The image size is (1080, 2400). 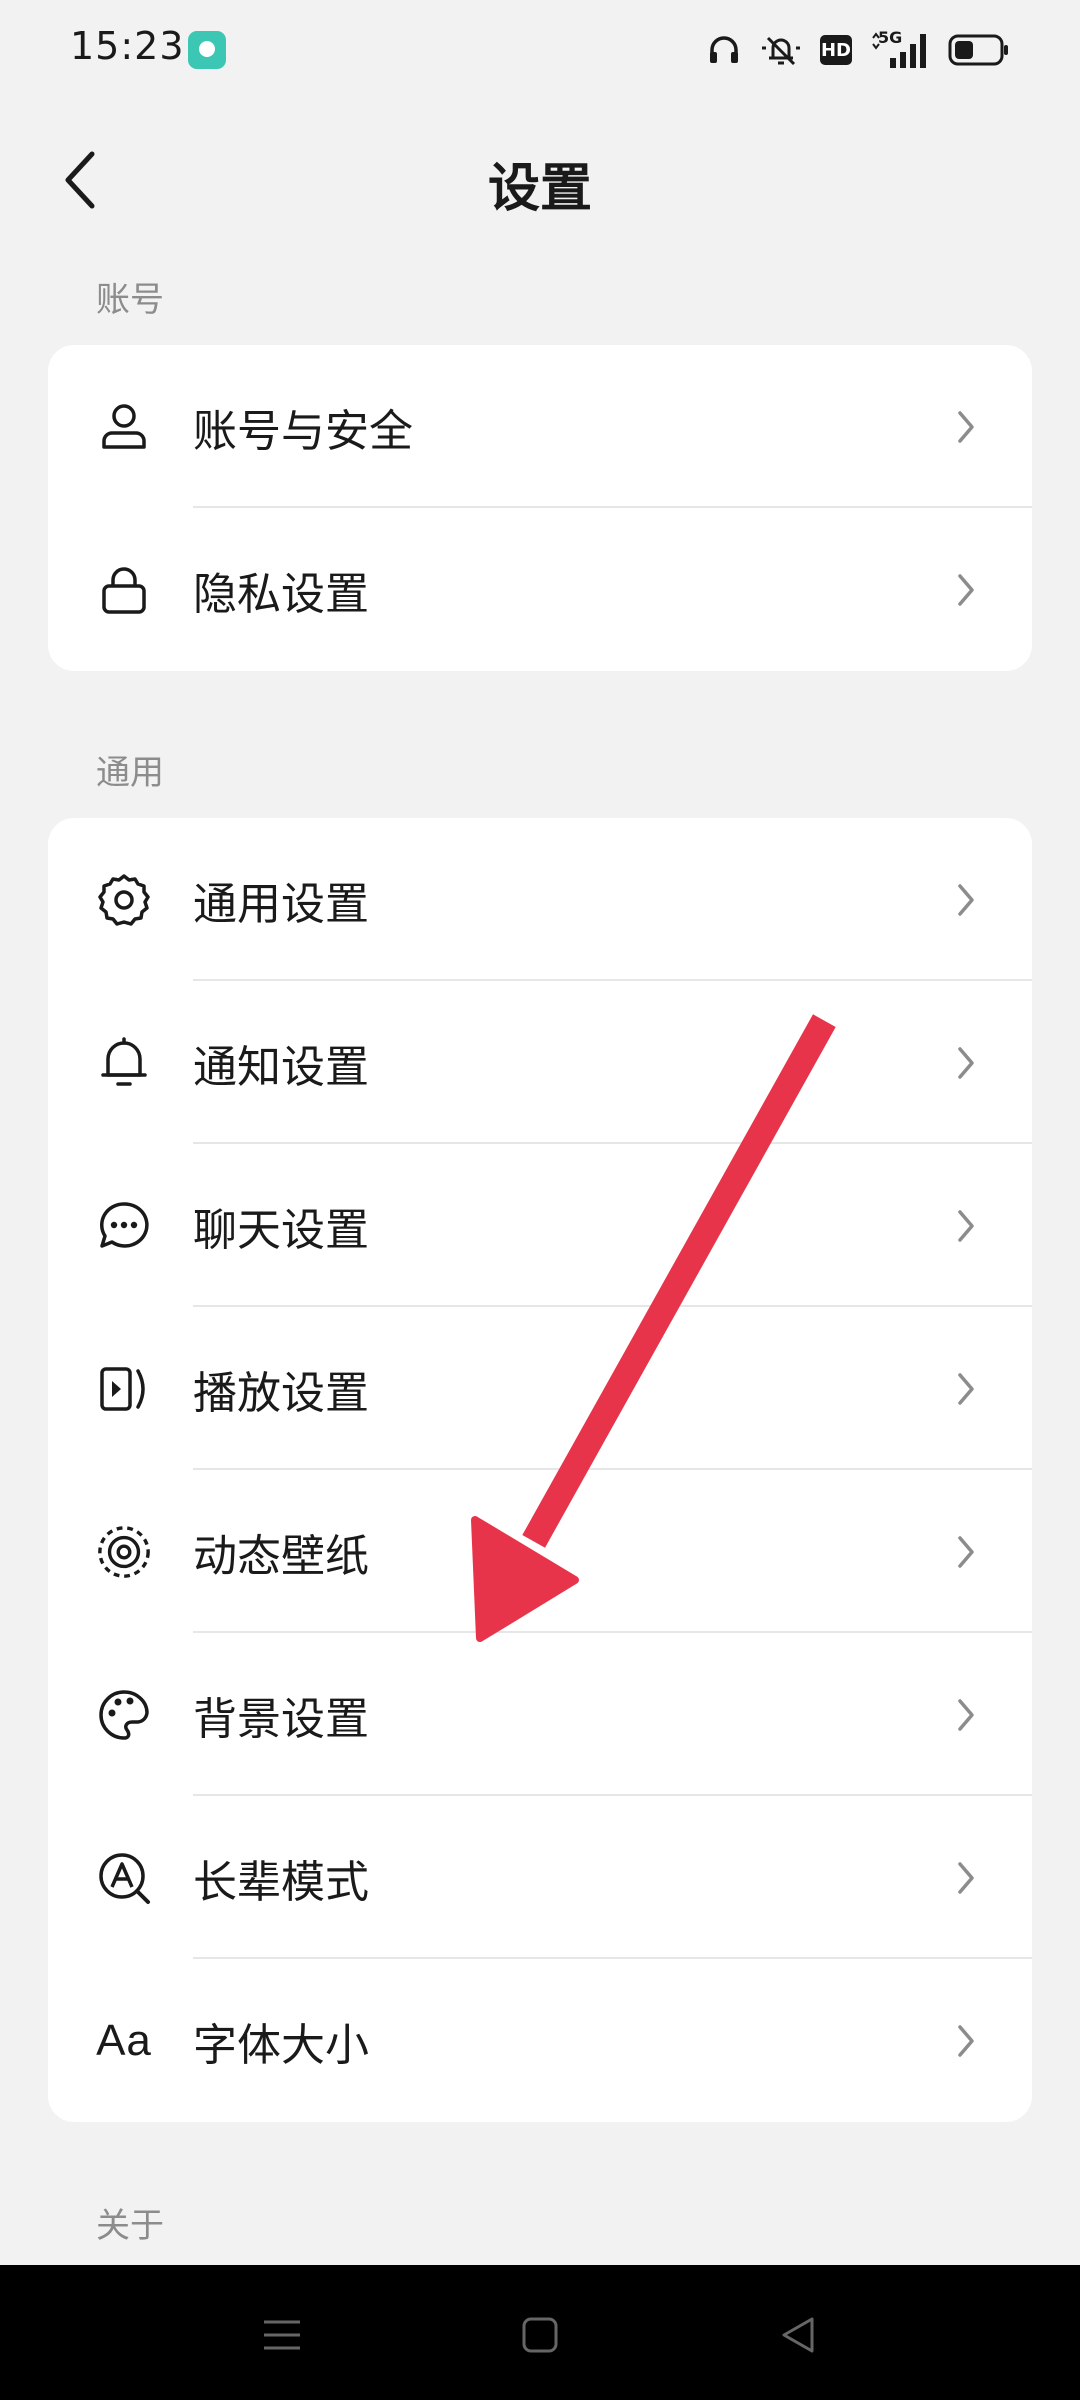 I want to click on home-square-icon, so click(x=540, y=2335).